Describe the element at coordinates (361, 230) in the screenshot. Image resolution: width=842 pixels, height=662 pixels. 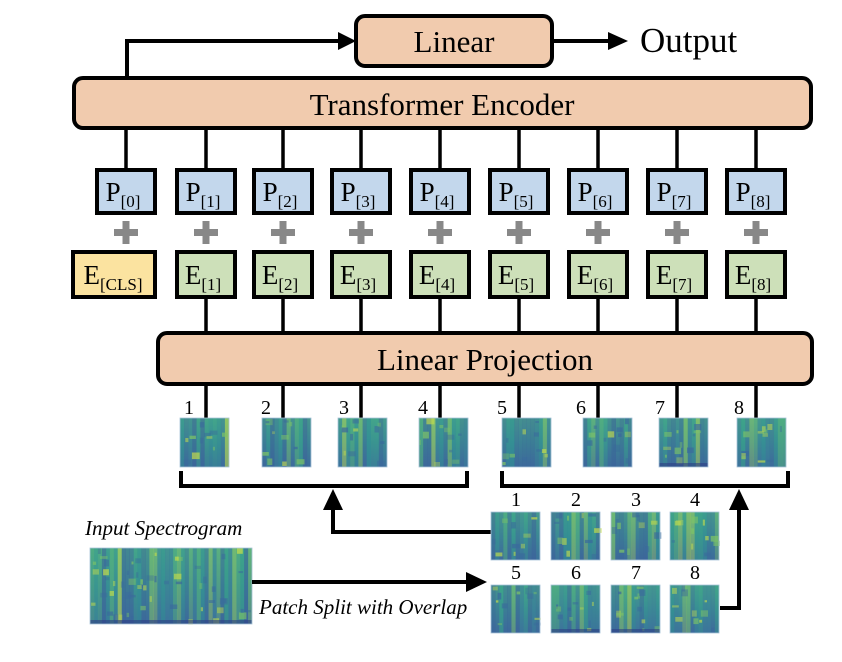
I see `token-column: P[3]E[3]` at that location.